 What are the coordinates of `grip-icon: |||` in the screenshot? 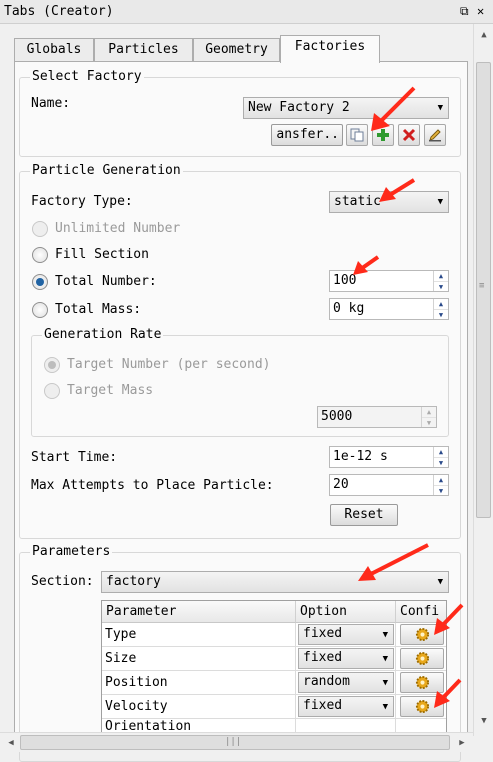 It's located at (233, 742).